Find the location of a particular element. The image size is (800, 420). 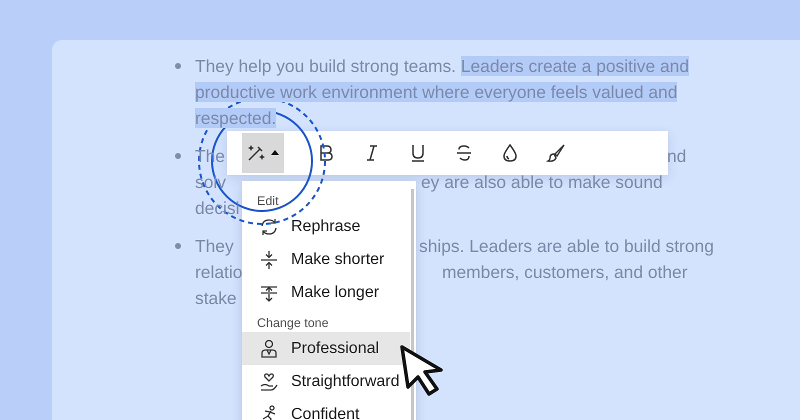

partial-text: stake is located at coordinates (216, 298).